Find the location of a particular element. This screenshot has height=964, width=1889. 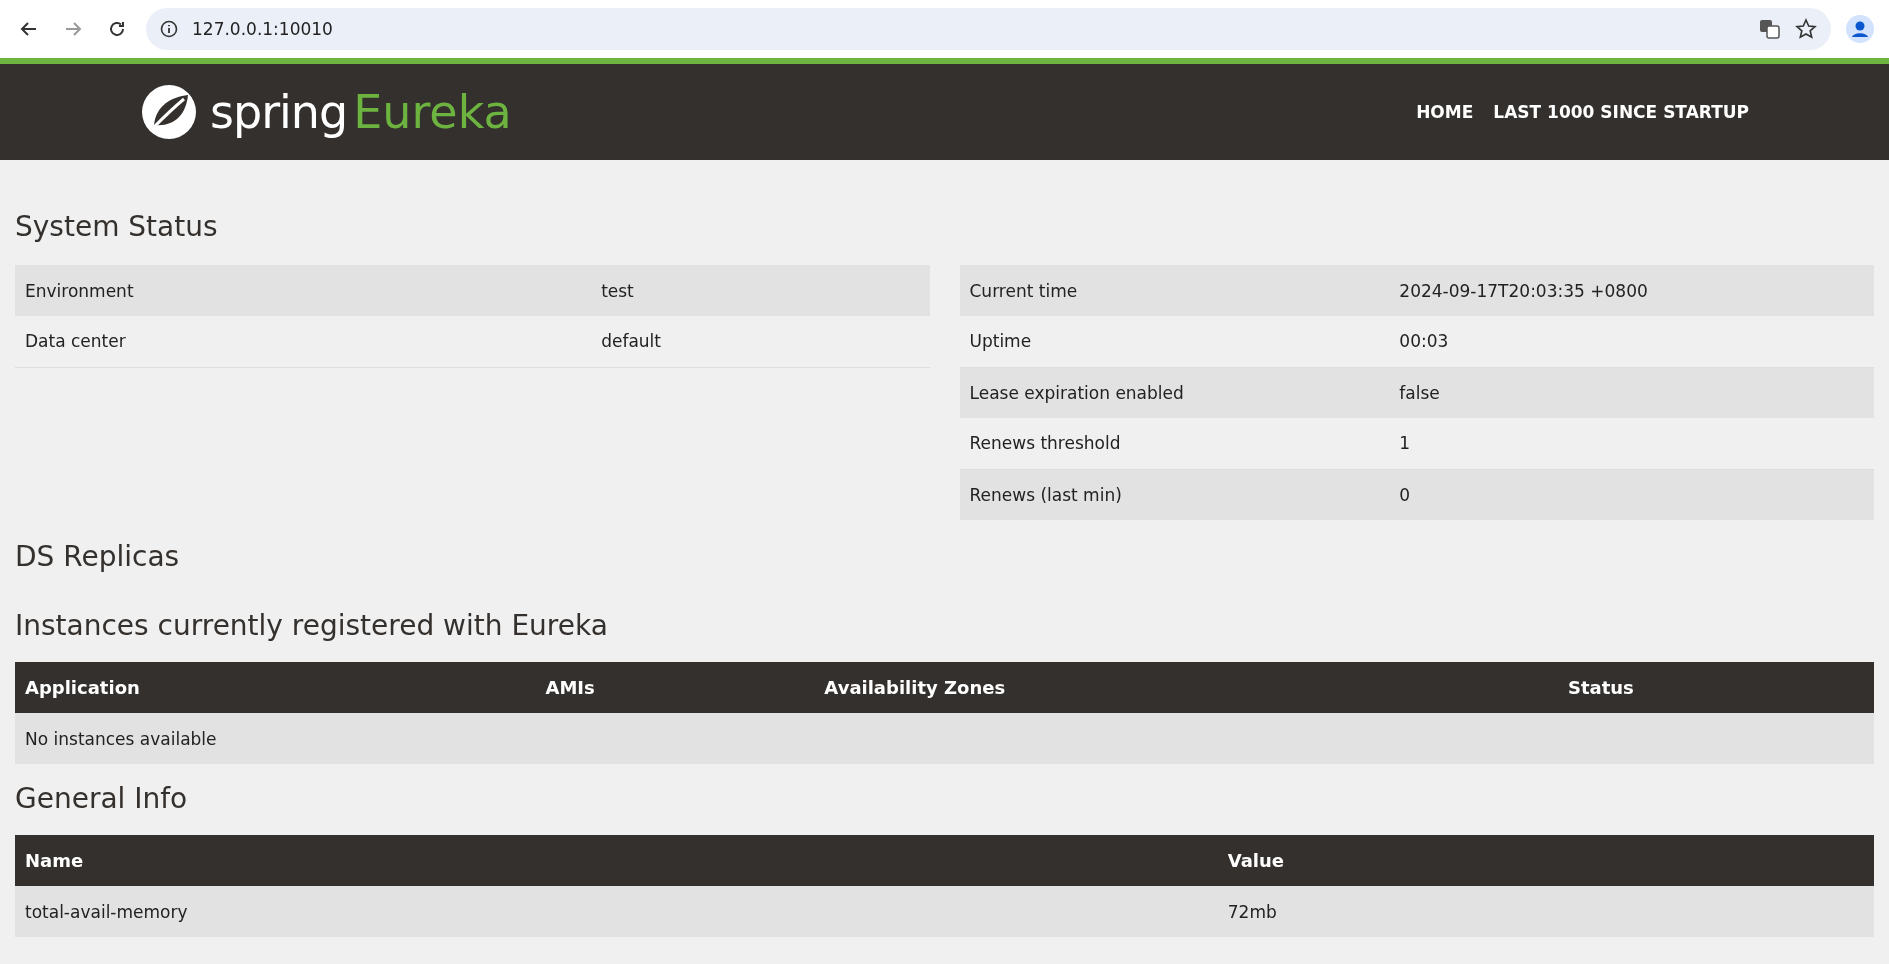

column-header: Availability Zones is located at coordinates (1186, 687).